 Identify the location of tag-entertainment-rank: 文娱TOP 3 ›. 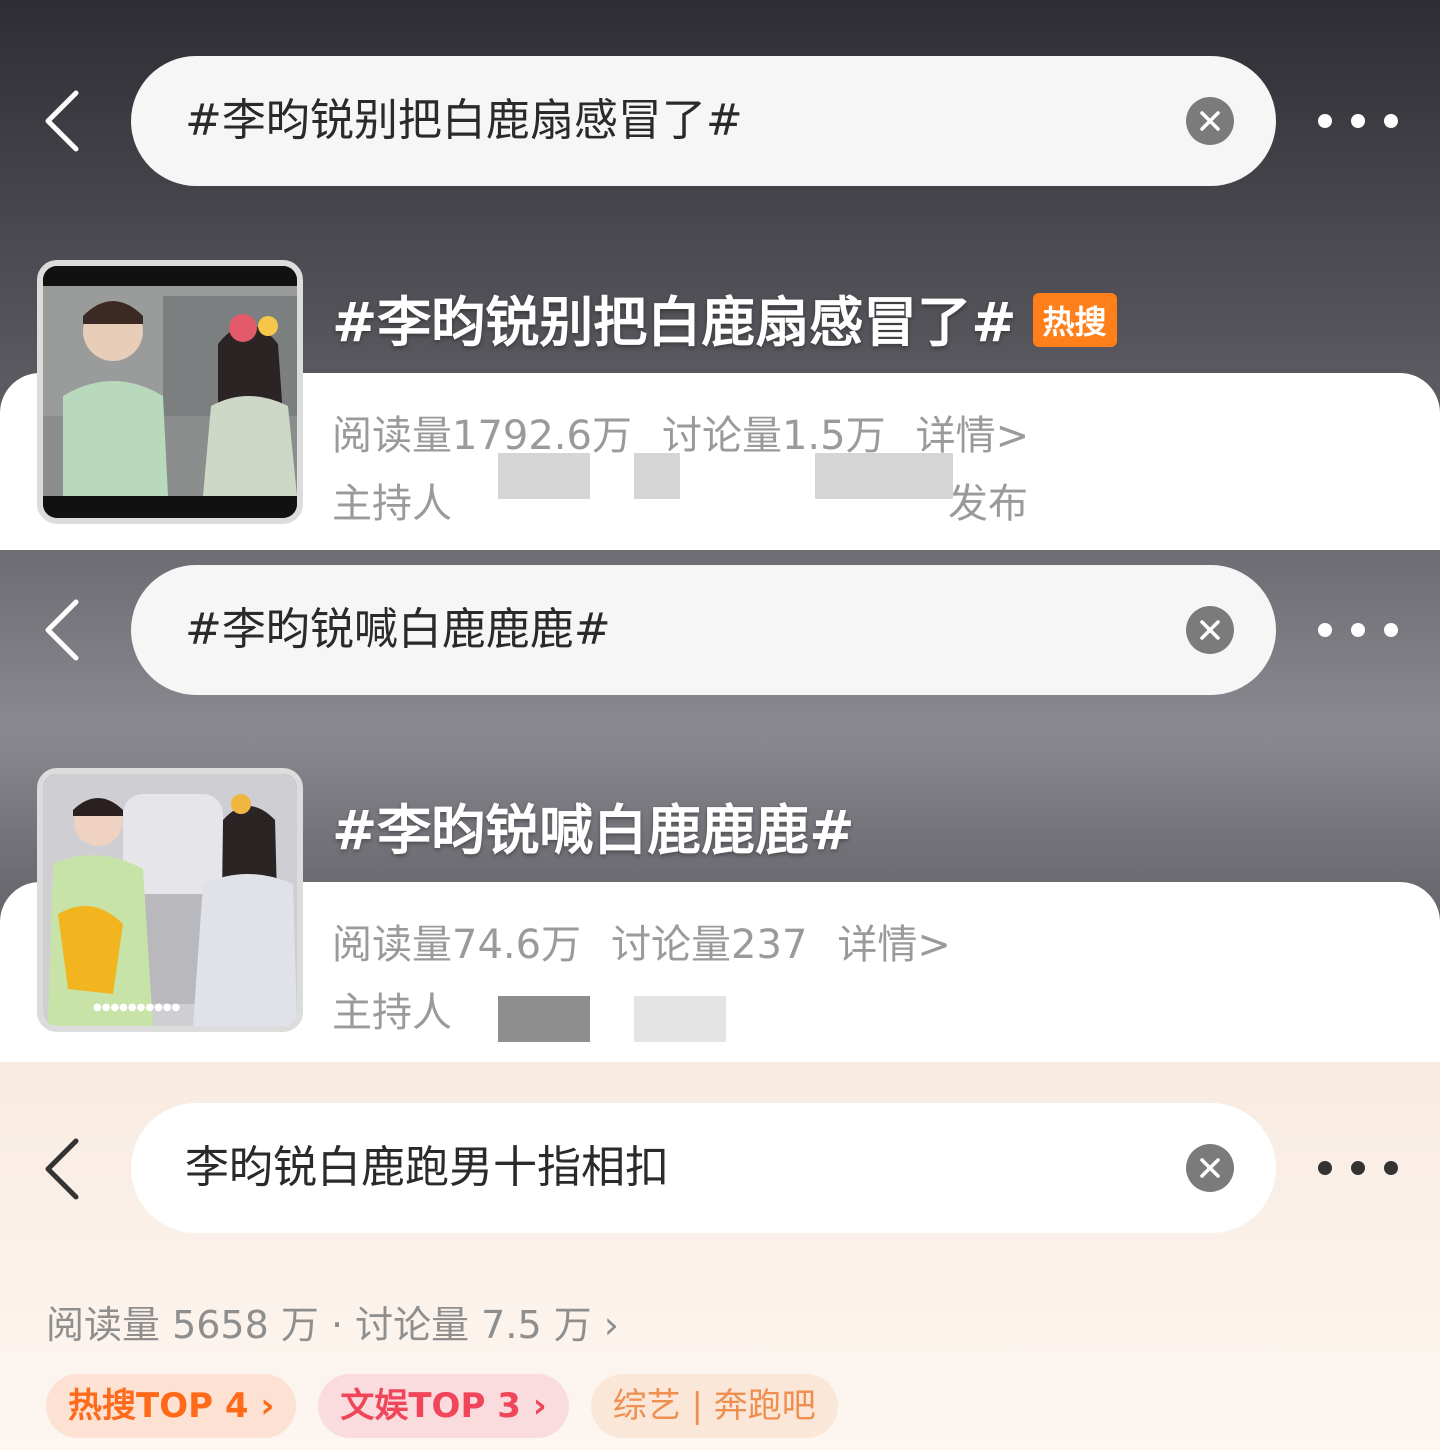
(443, 1406).